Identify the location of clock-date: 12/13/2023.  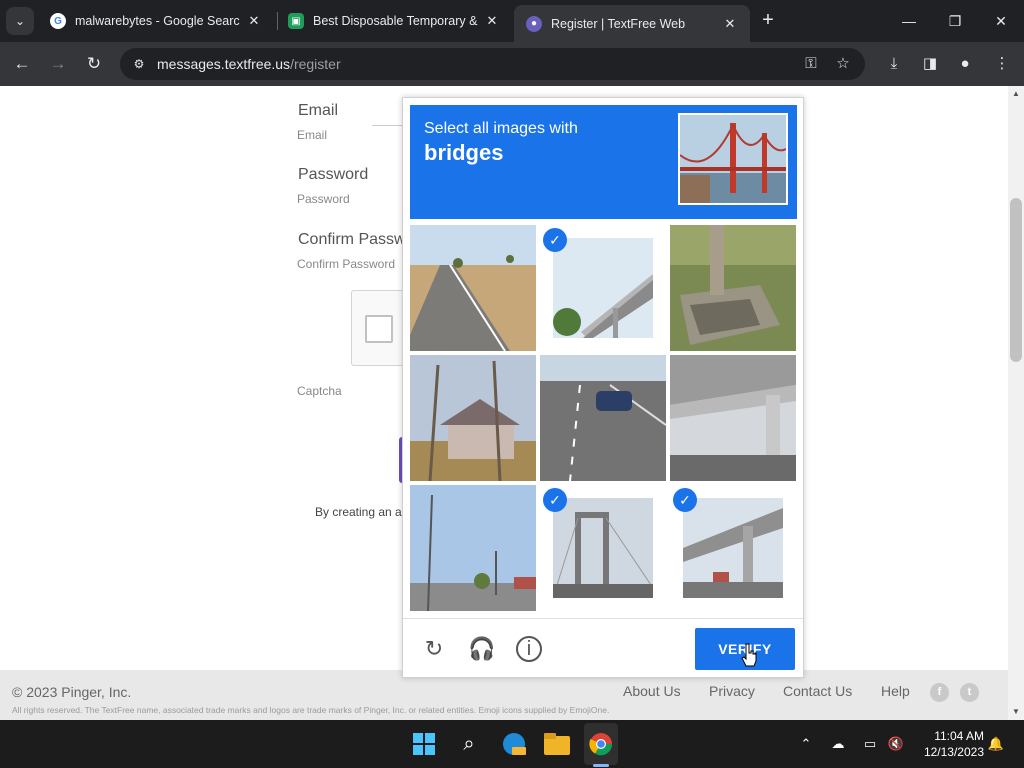
(953, 752).